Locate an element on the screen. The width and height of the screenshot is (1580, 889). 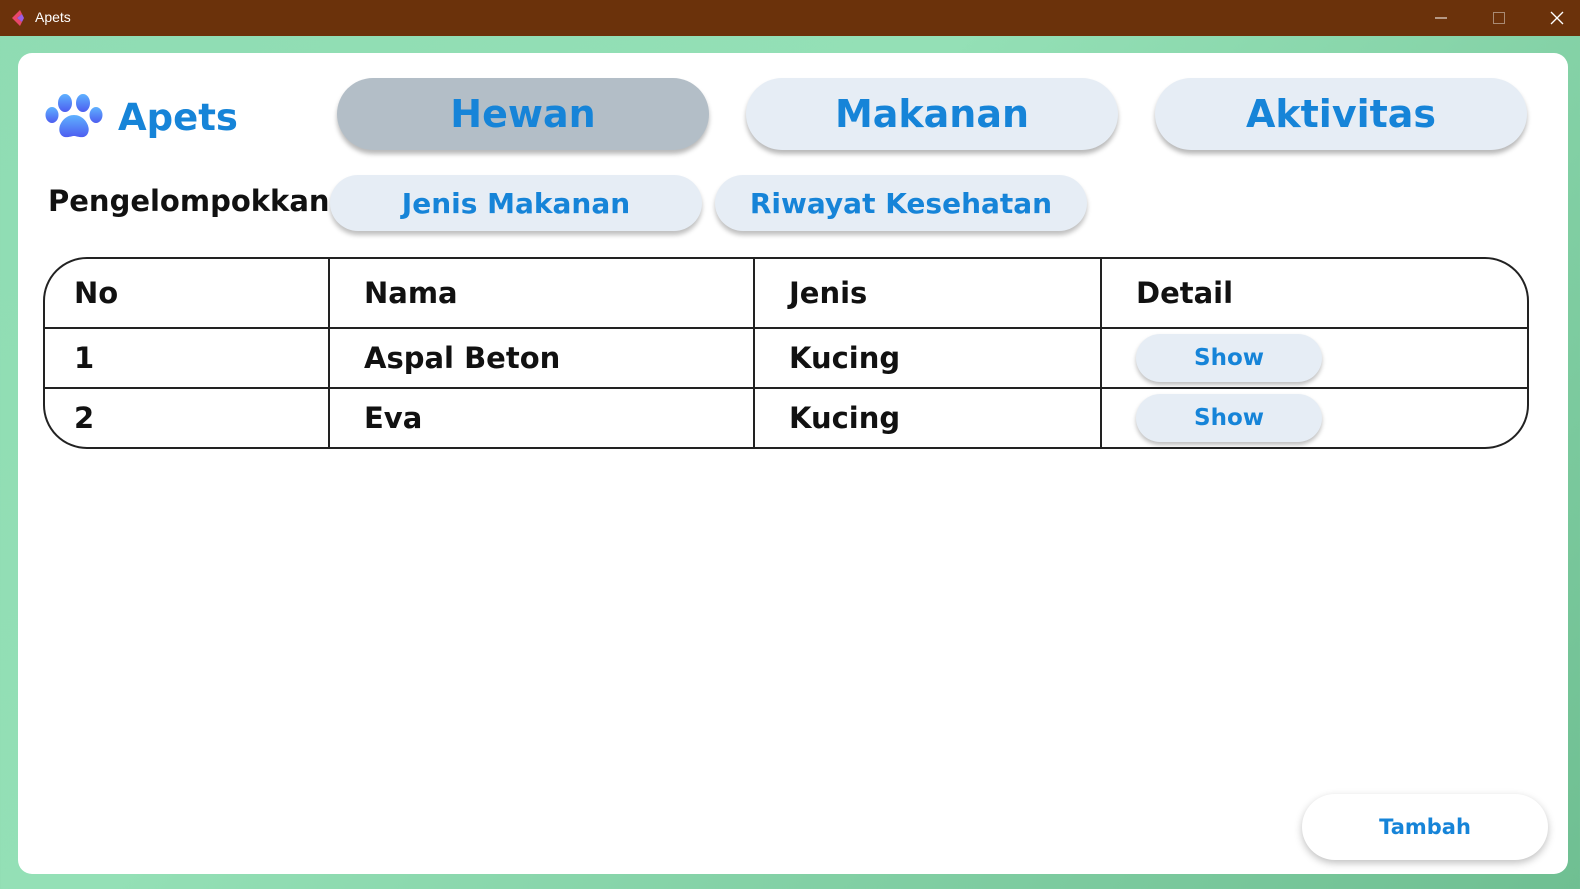
minimize-button is located at coordinates (1441, 18).